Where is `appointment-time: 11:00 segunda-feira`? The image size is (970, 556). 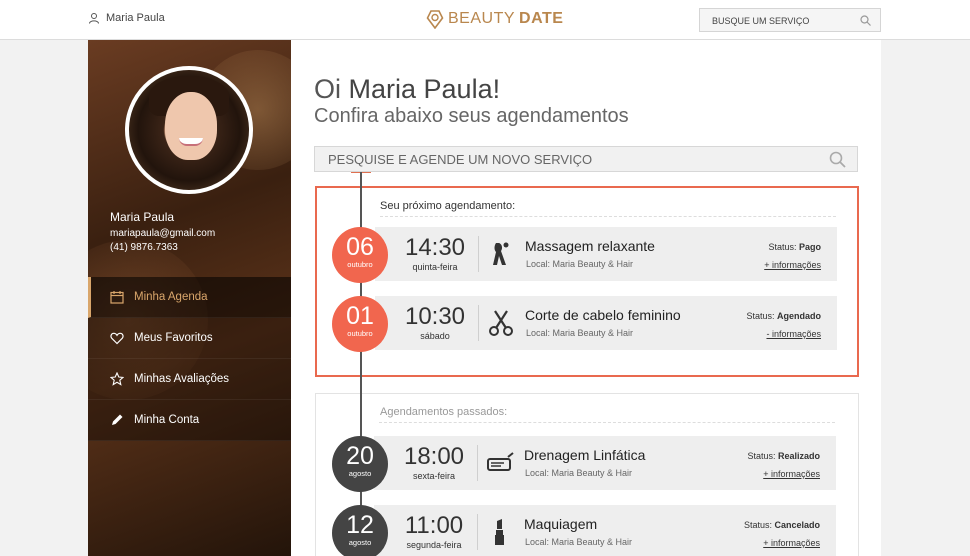
appointment-time: 11:00 segunda-feira is located at coordinates (434, 531).